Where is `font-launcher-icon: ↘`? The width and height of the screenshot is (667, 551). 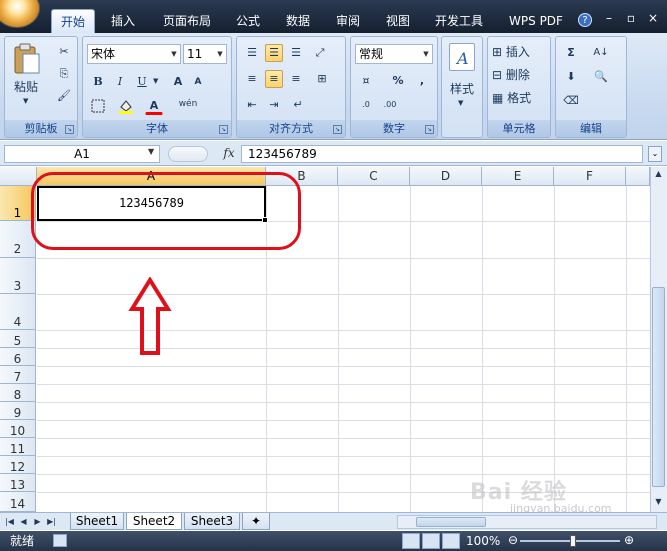 font-launcher-icon: ↘ is located at coordinates (223, 129).